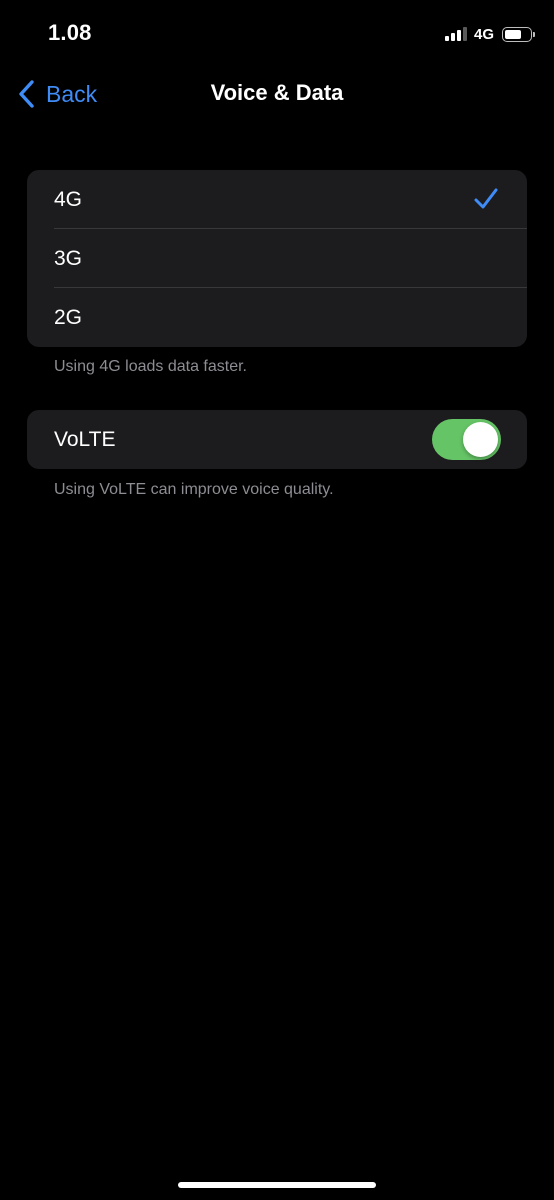 The width and height of the screenshot is (554, 1200). What do you see at coordinates (277, 94) in the screenshot?
I see `navigation-bar: Voice & Data Back` at bounding box center [277, 94].